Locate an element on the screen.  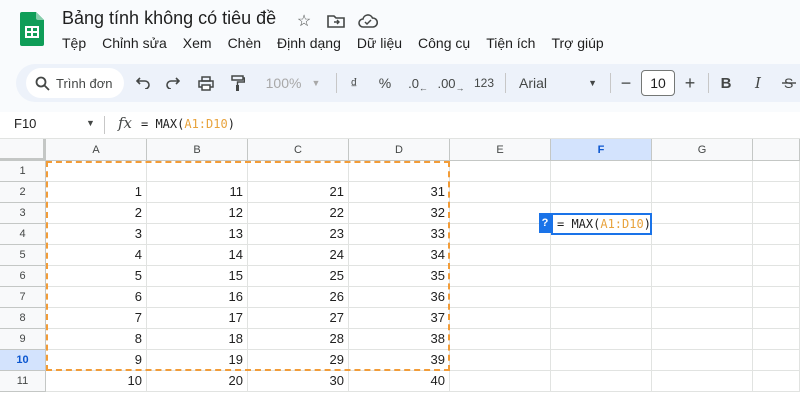
zoom-select: 100% ▼ is located at coordinates (293, 83).